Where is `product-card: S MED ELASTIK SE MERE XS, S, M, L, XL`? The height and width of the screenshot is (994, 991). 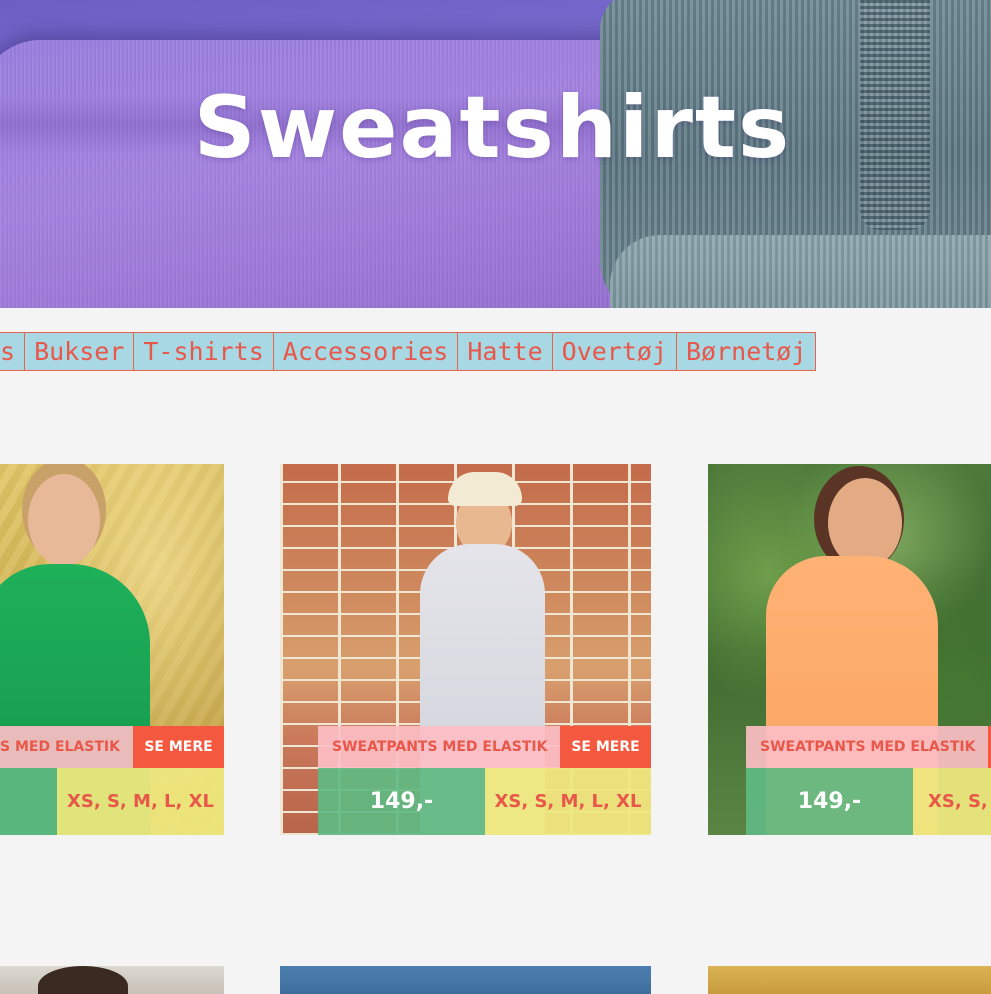
product-card: S MED ELASTIK SE MERE XS, S, M, L, XL is located at coordinates (112, 649).